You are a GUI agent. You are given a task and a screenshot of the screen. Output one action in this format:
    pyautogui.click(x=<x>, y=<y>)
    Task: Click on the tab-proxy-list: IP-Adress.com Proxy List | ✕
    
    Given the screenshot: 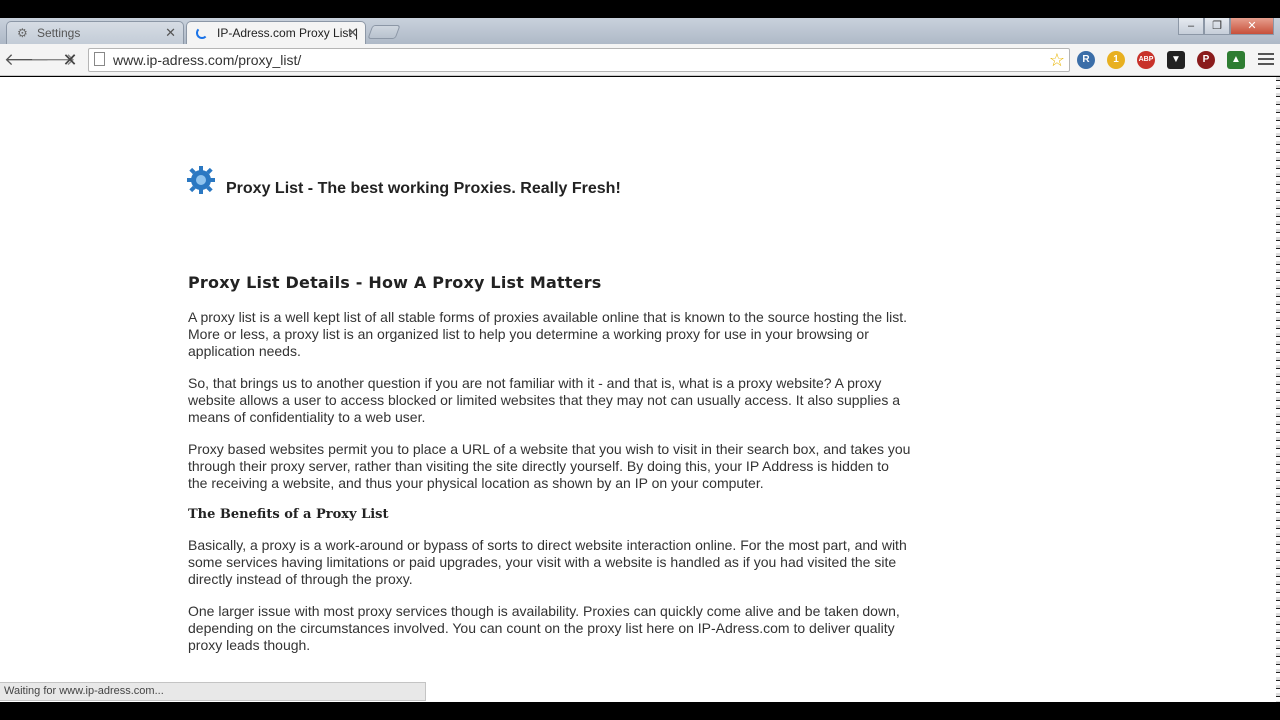 What is the action you would take?
    pyautogui.click(x=276, y=32)
    